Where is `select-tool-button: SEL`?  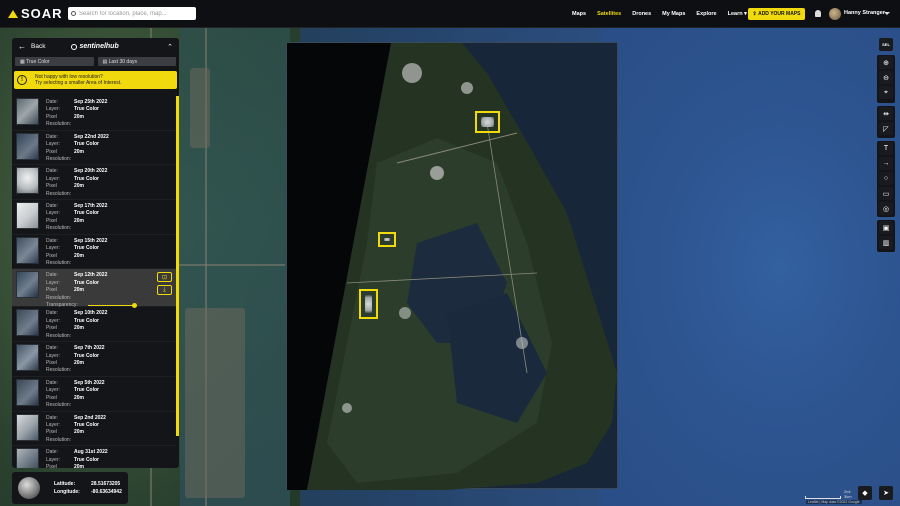
select-tool-button: SEL is located at coordinates (886, 44).